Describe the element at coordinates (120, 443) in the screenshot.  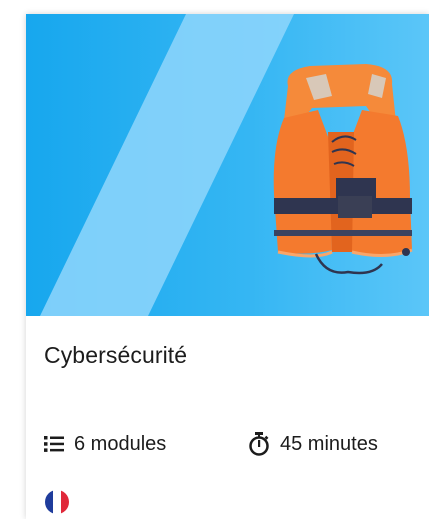
I see `modules-label: 6 modules` at that location.